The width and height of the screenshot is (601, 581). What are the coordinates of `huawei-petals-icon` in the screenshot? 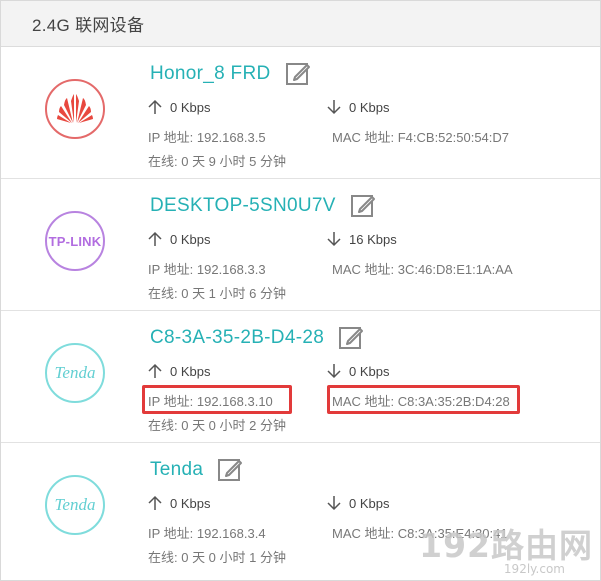 It's located at (75, 108).